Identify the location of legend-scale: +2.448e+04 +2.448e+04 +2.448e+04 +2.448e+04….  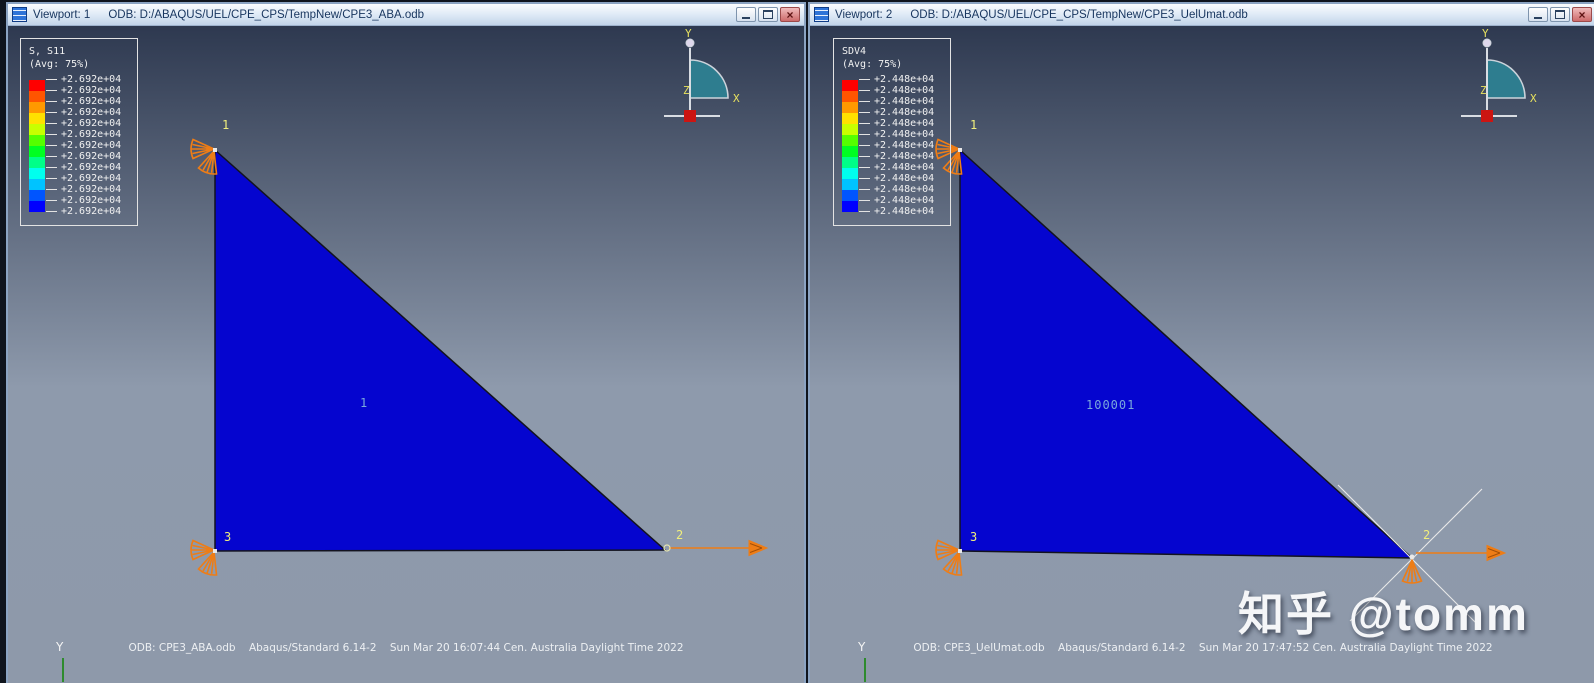
(892, 145).